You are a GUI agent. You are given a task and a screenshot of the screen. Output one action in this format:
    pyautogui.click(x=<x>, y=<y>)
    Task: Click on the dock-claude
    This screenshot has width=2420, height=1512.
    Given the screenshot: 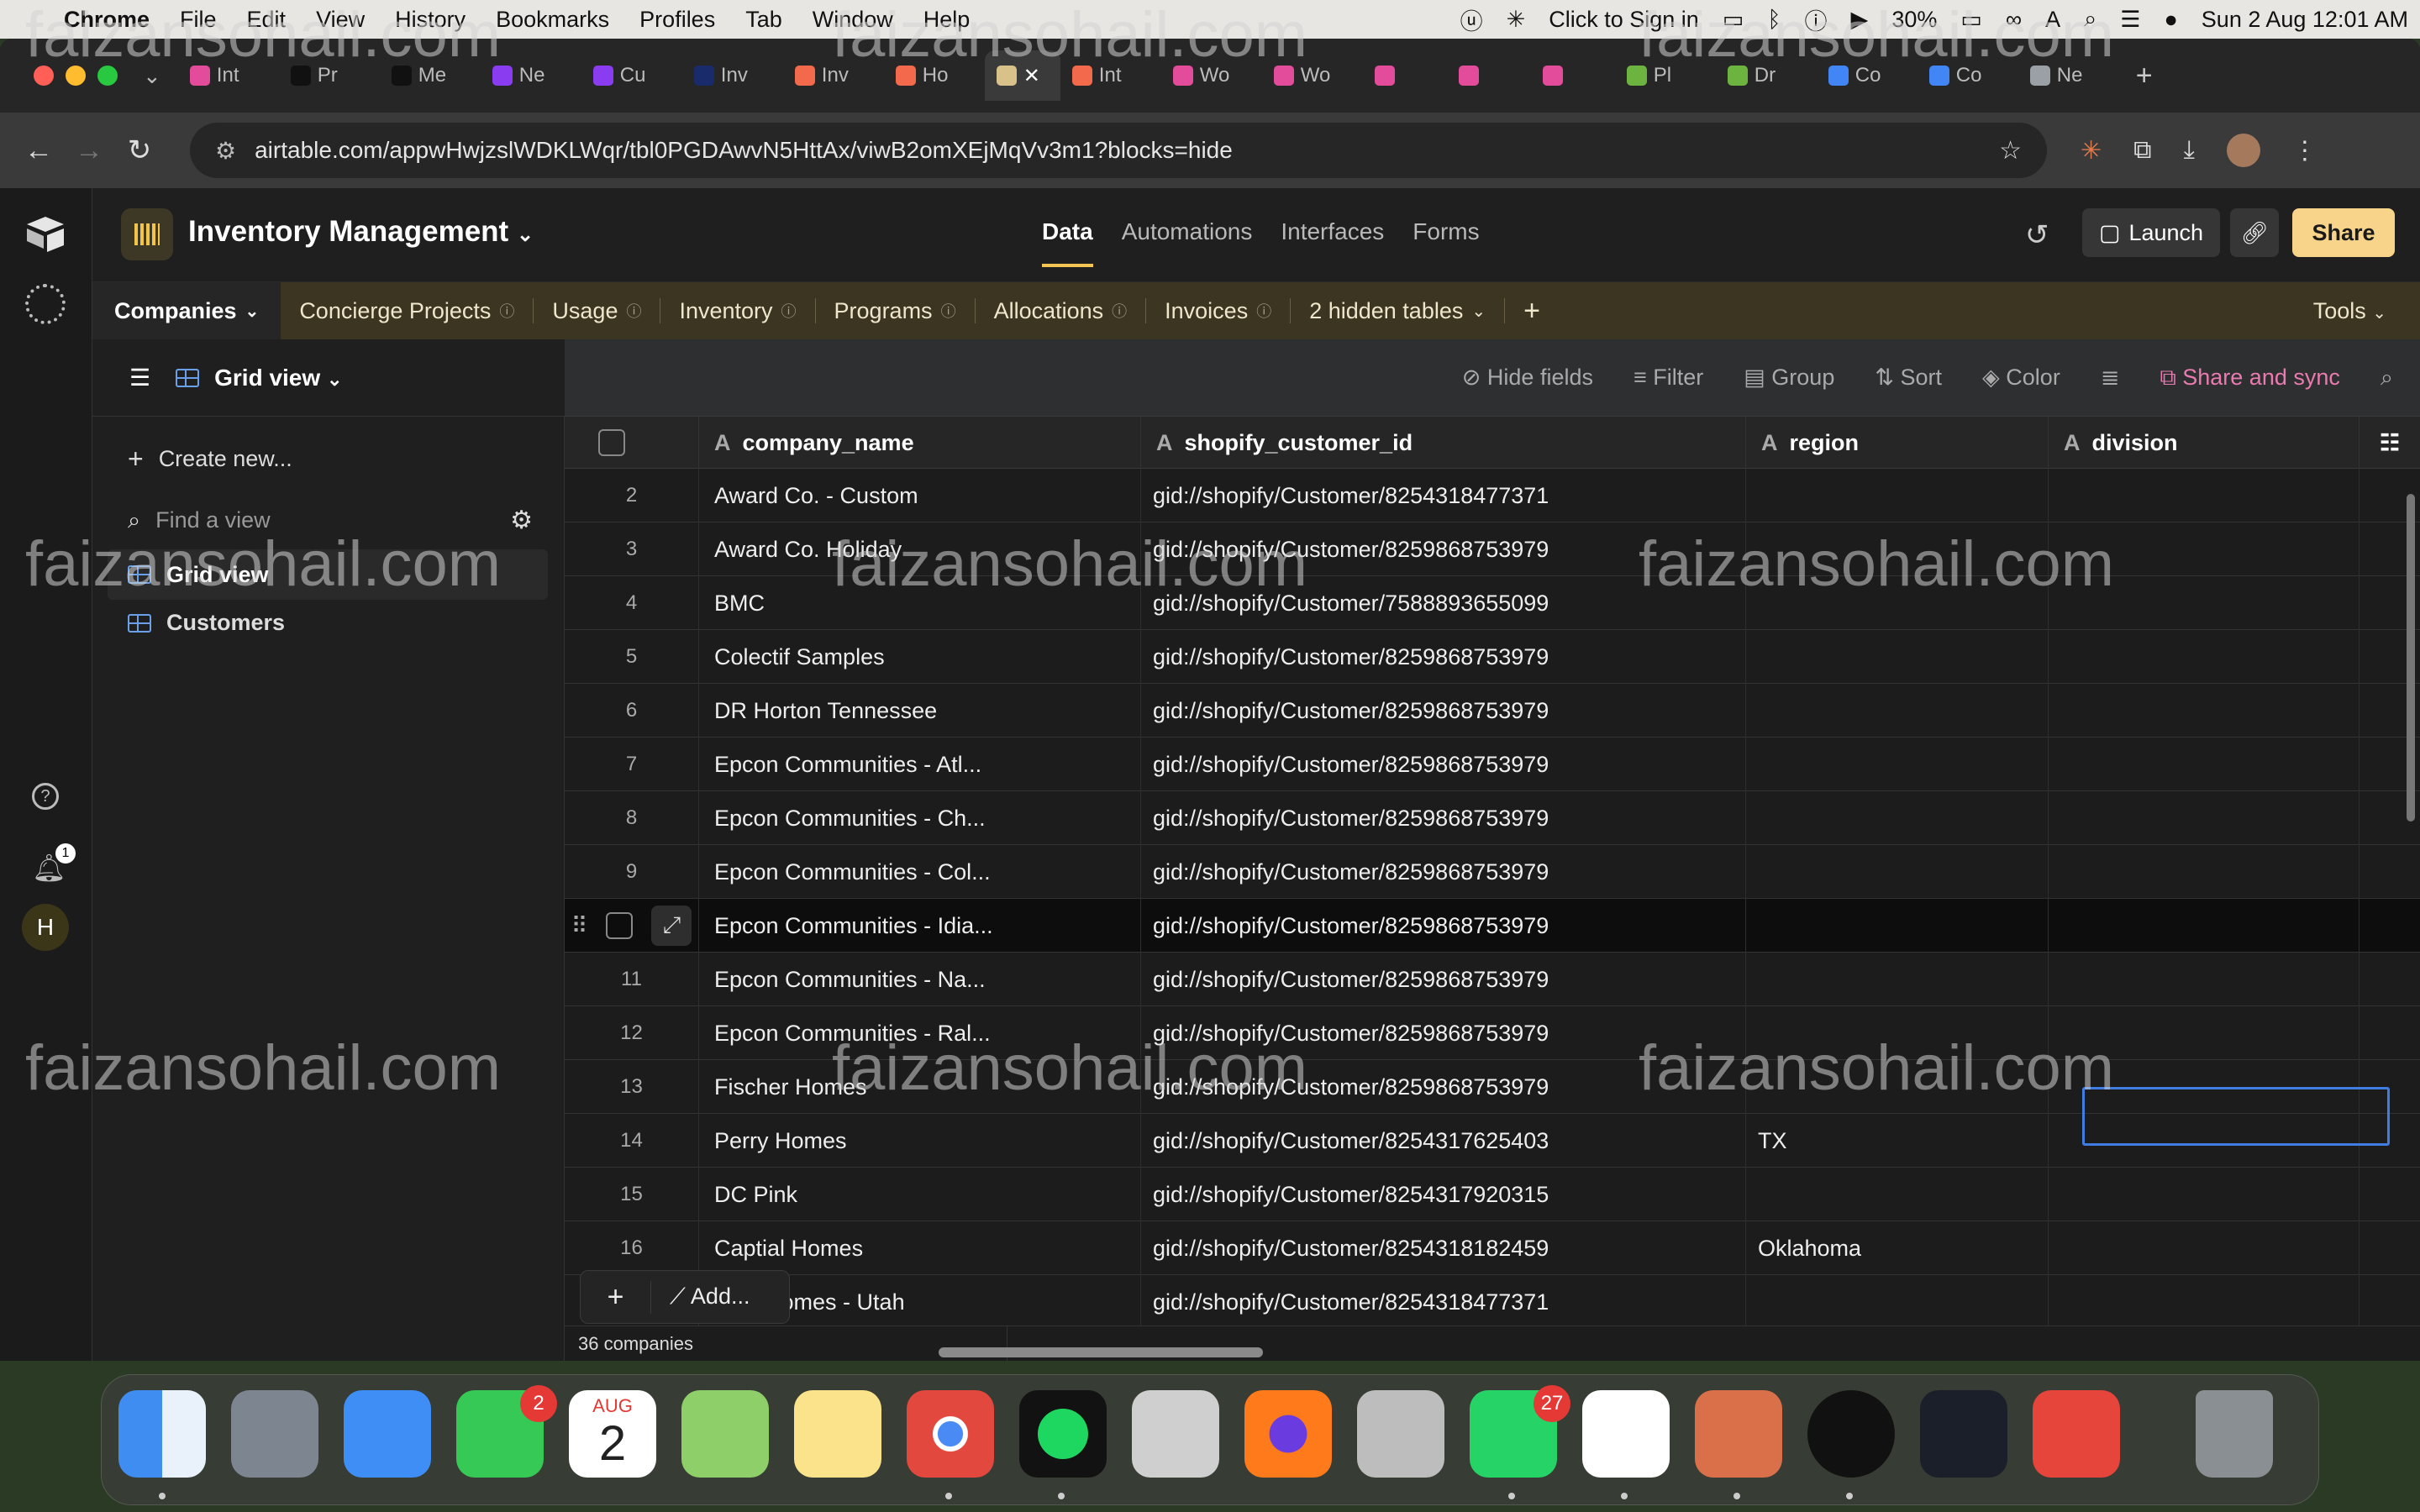 What is the action you would take?
    pyautogui.click(x=1739, y=1434)
    